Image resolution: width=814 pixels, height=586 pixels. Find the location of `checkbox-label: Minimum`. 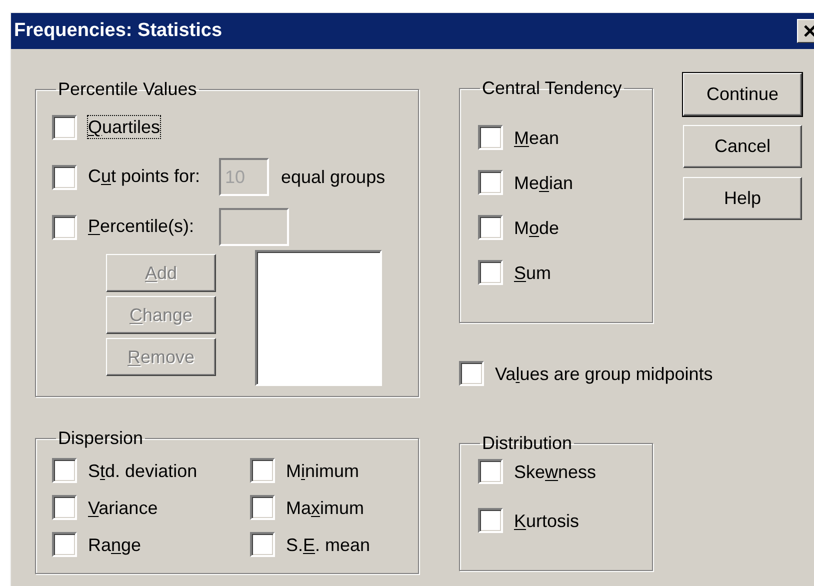

checkbox-label: Minimum is located at coordinates (323, 471).